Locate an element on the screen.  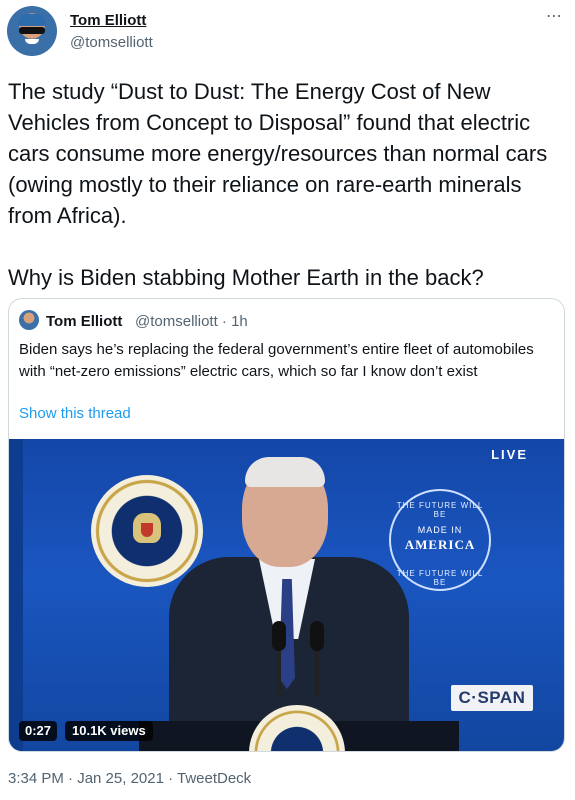
author-avatar is located at coordinates (32, 31).